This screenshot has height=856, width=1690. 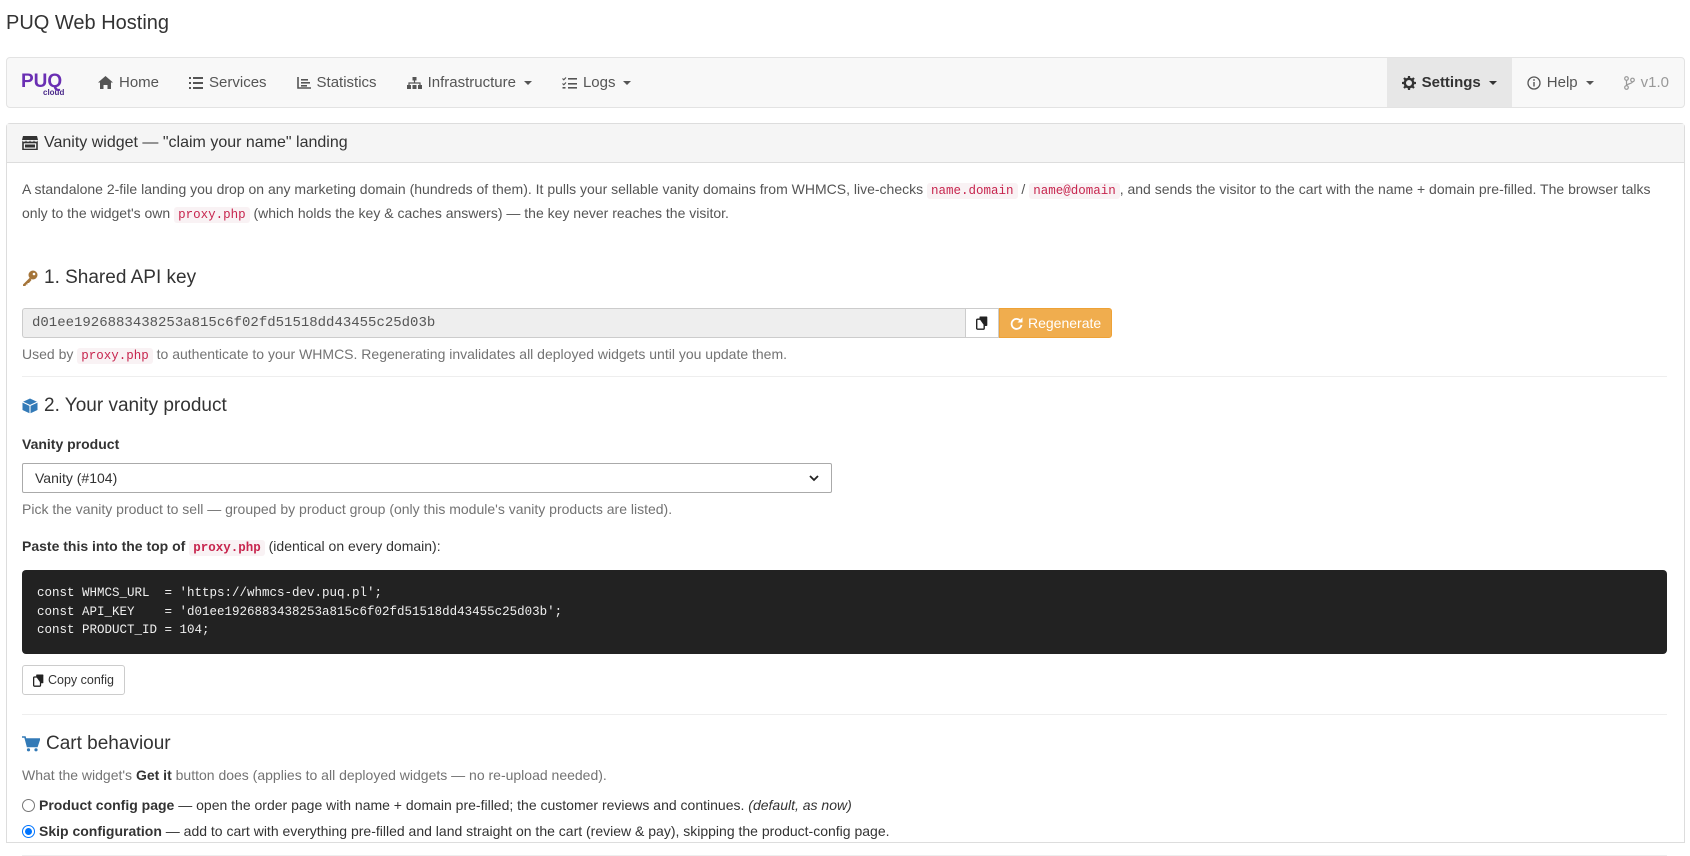 I want to click on inline-code: name@domain, so click(x=1074, y=191).